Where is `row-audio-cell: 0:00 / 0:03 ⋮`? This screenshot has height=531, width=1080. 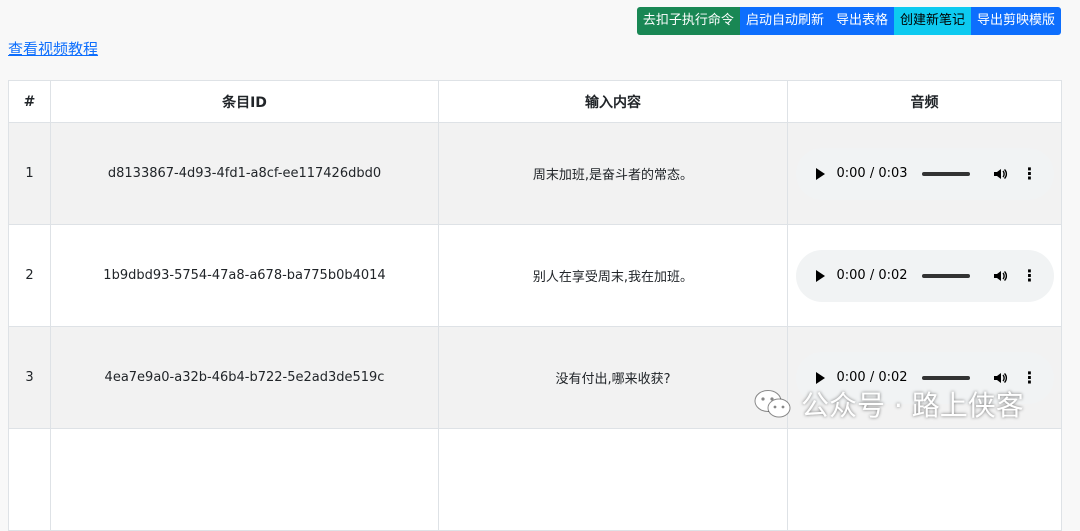
row-audio-cell: 0:00 / 0:03 ⋮ is located at coordinates (924, 173).